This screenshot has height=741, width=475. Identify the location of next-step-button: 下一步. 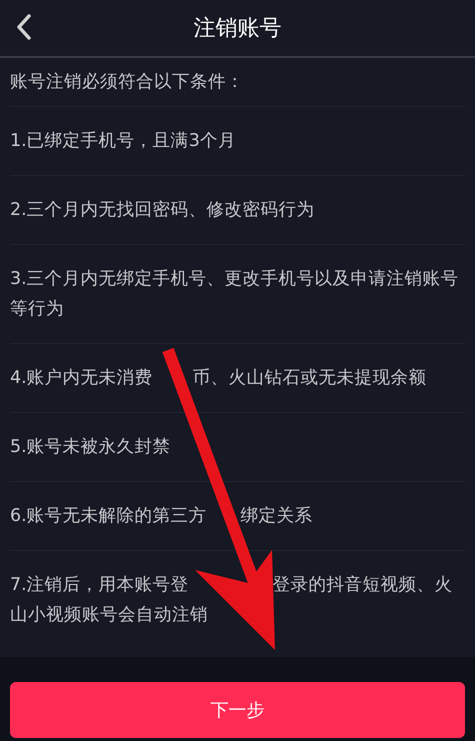
(237, 710).